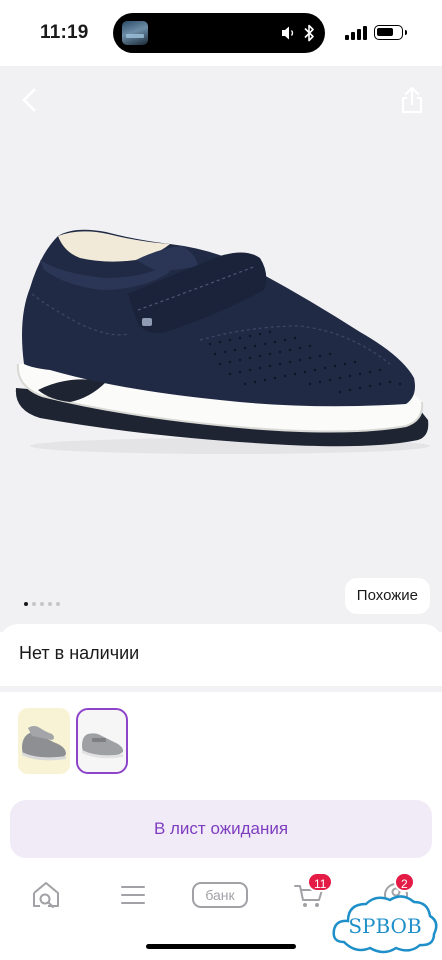 Image resolution: width=442 pixels, height=960 pixels. I want to click on tab-bank: банк, so click(220, 895).